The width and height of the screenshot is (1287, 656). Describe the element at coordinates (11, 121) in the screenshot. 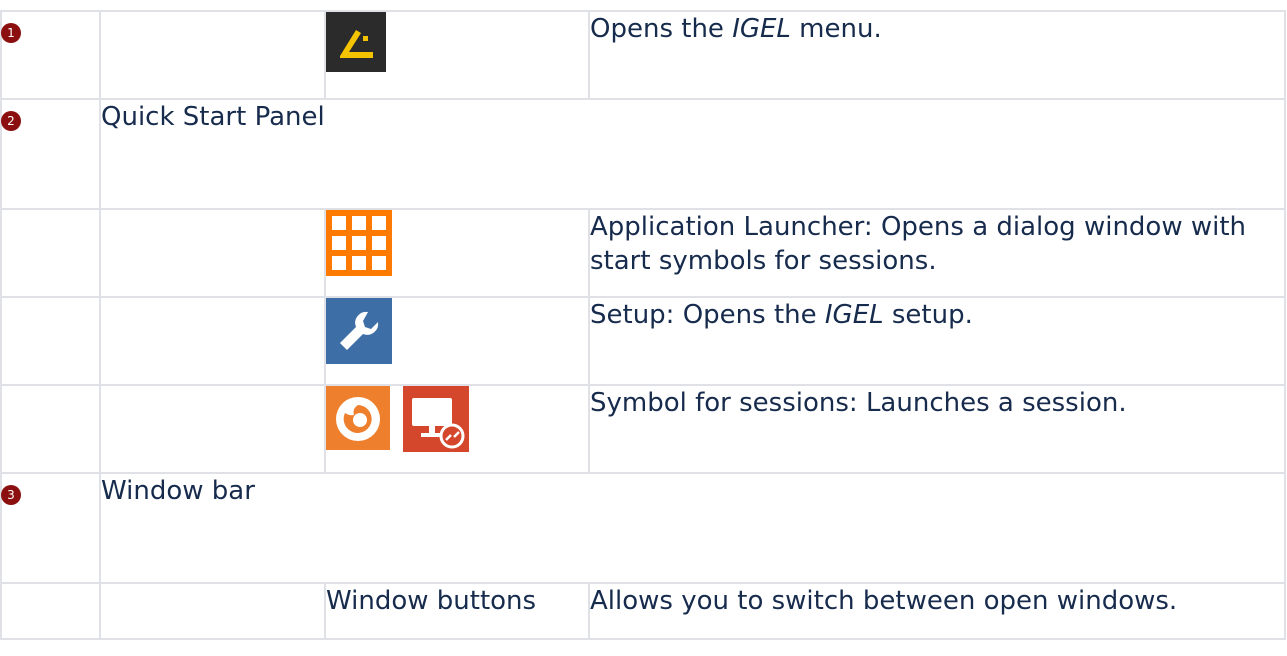

I see `step-badge-2: 2` at that location.